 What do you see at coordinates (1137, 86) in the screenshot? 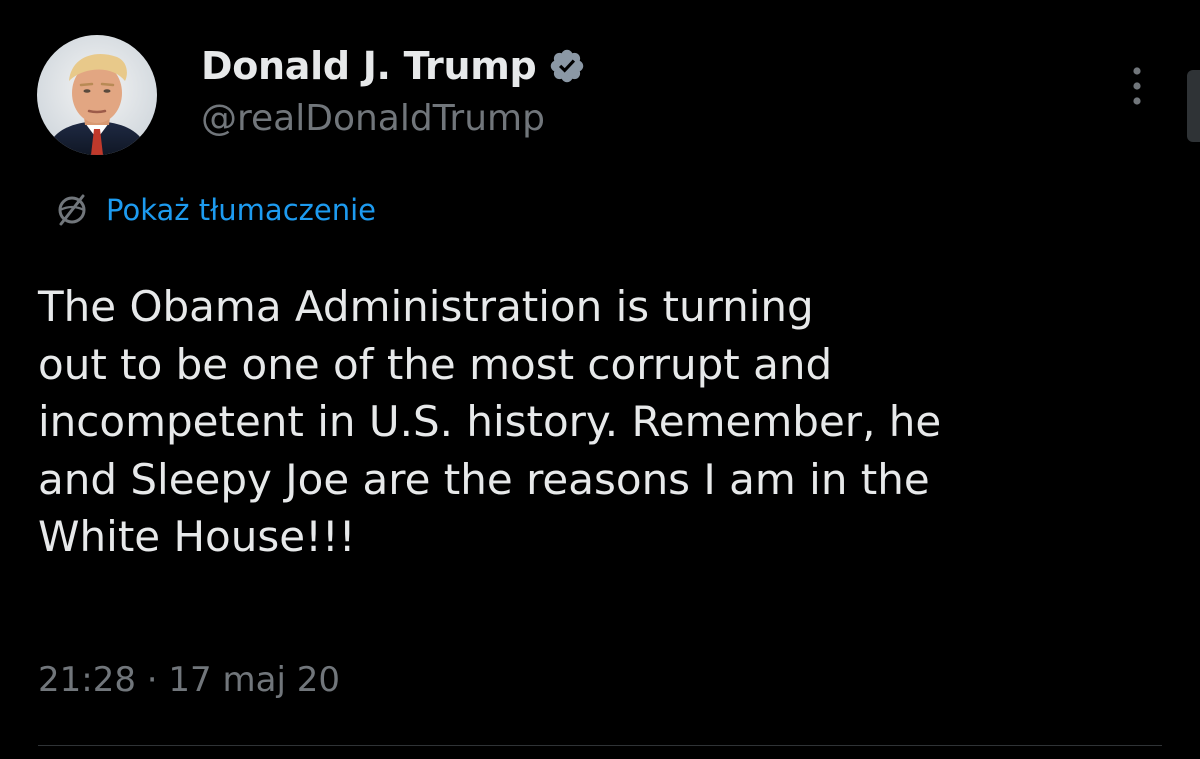
I see `more-vertical-icon` at bounding box center [1137, 86].